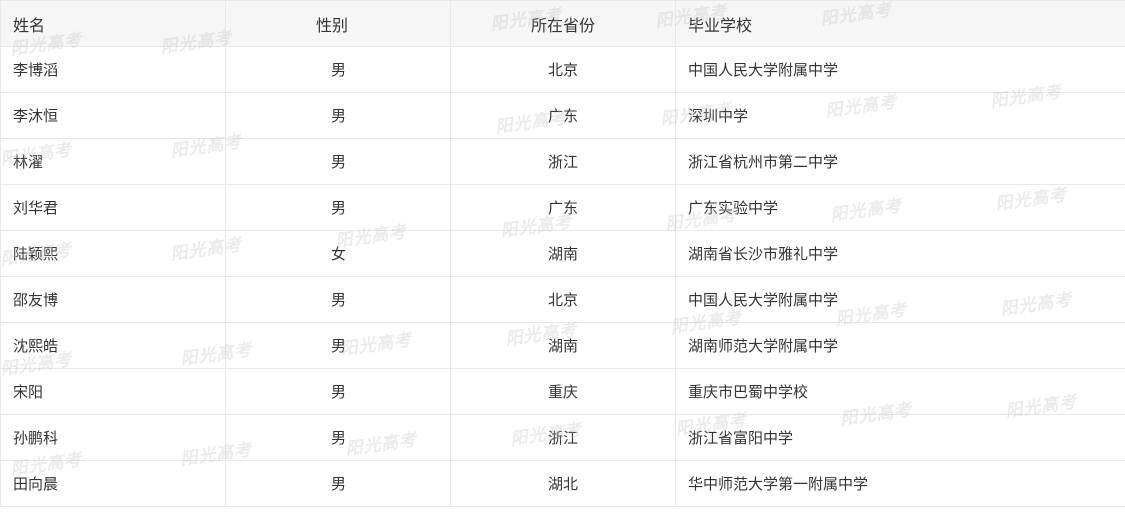 Image resolution: width=1125 pixels, height=518 pixels. I want to click on cell-name: 宋阳, so click(113, 391).